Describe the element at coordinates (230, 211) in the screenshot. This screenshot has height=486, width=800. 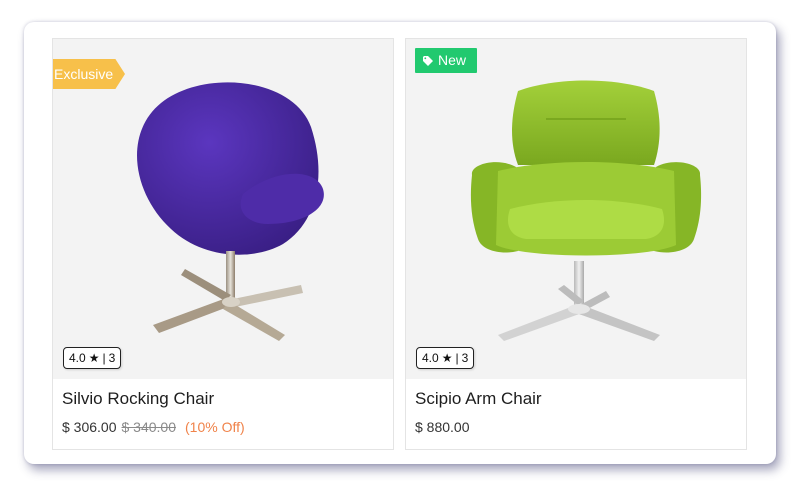
I see `purple-chair-image` at that location.